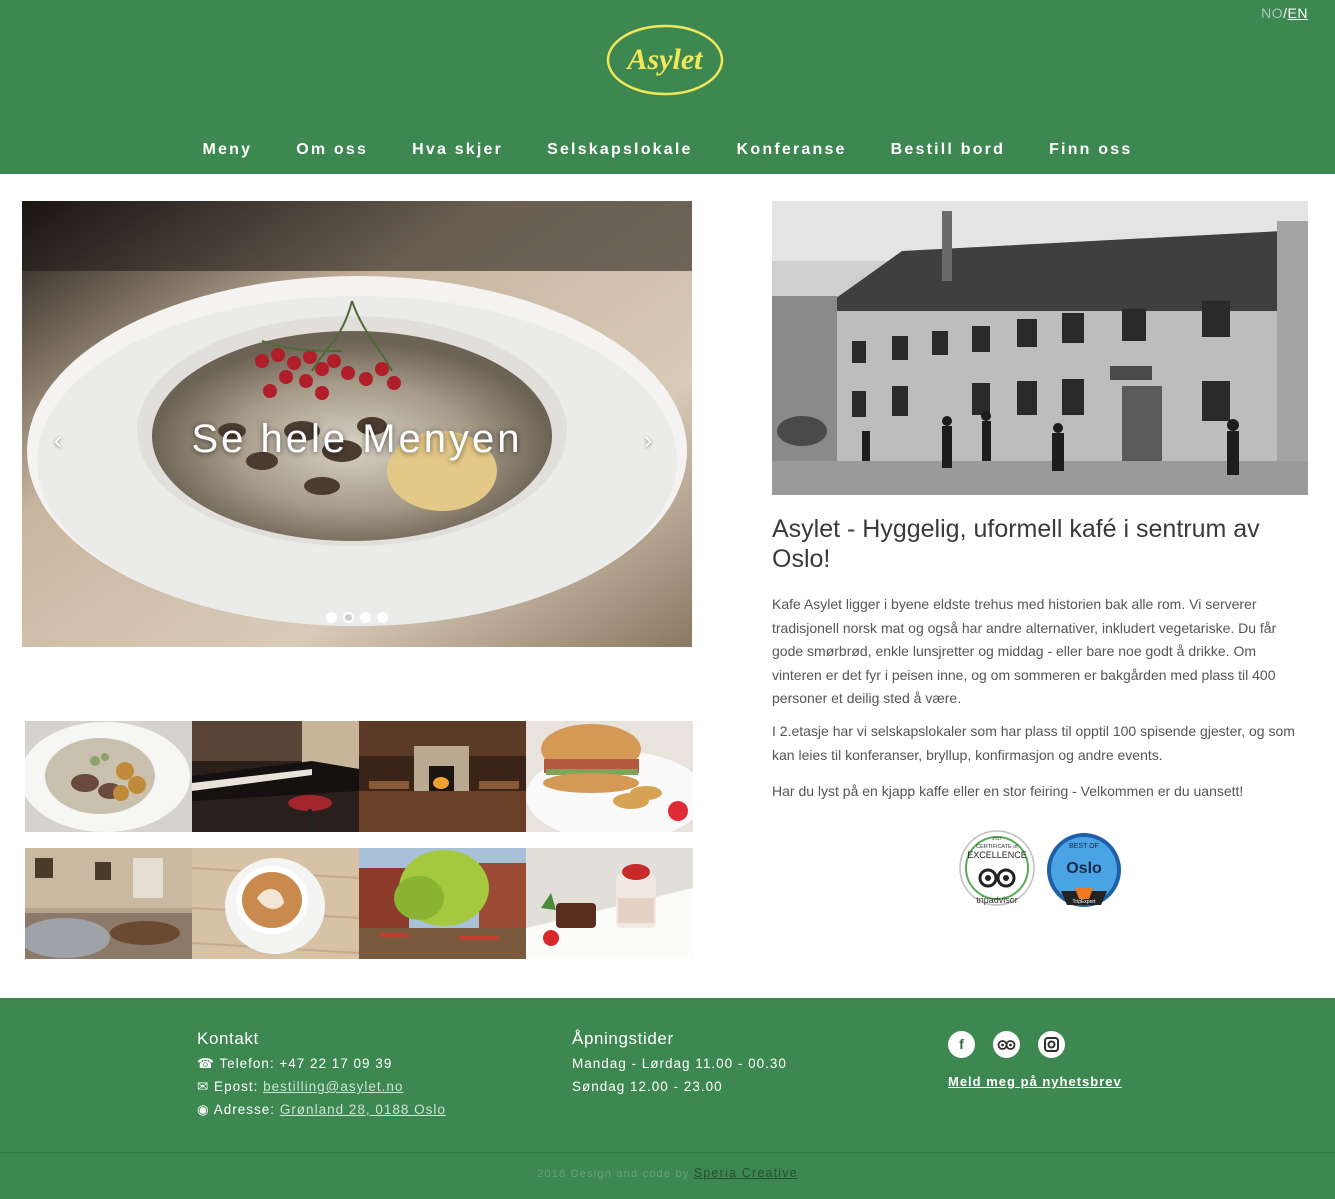 Image resolution: width=1335 pixels, height=1199 pixels. What do you see at coordinates (238, 1109) in the screenshot?
I see `contact-address-label: ◉ Adresse:` at bounding box center [238, 1109].